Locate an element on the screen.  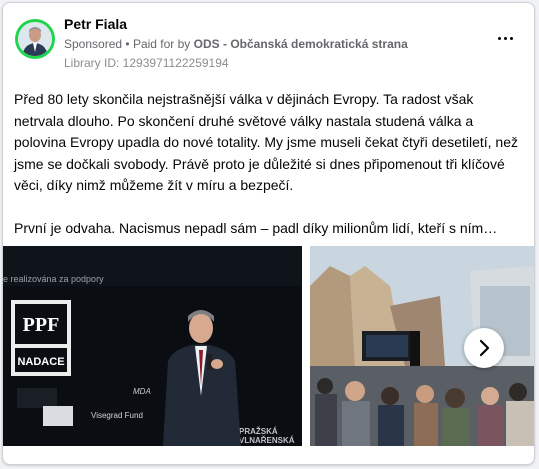
sponsored-label: Sponsored is located at coordinates (93, 44).